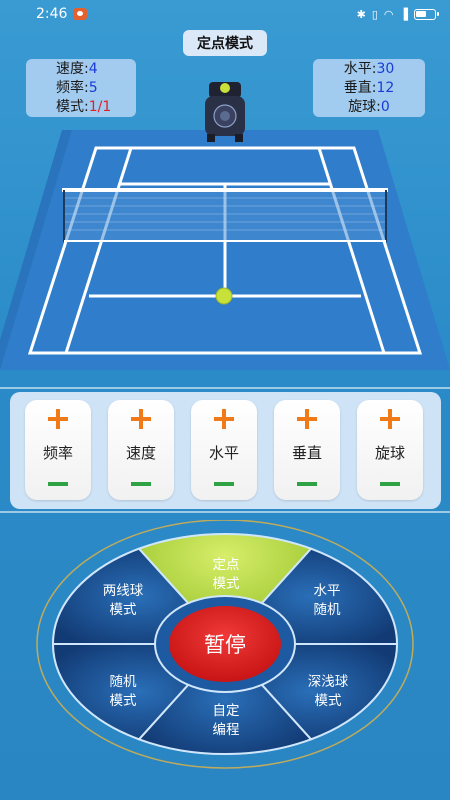 The image size is (450, 800). I want to click on status-bar: 2:46 ✱ ▯ ◠ ▐, so click(225, 14).